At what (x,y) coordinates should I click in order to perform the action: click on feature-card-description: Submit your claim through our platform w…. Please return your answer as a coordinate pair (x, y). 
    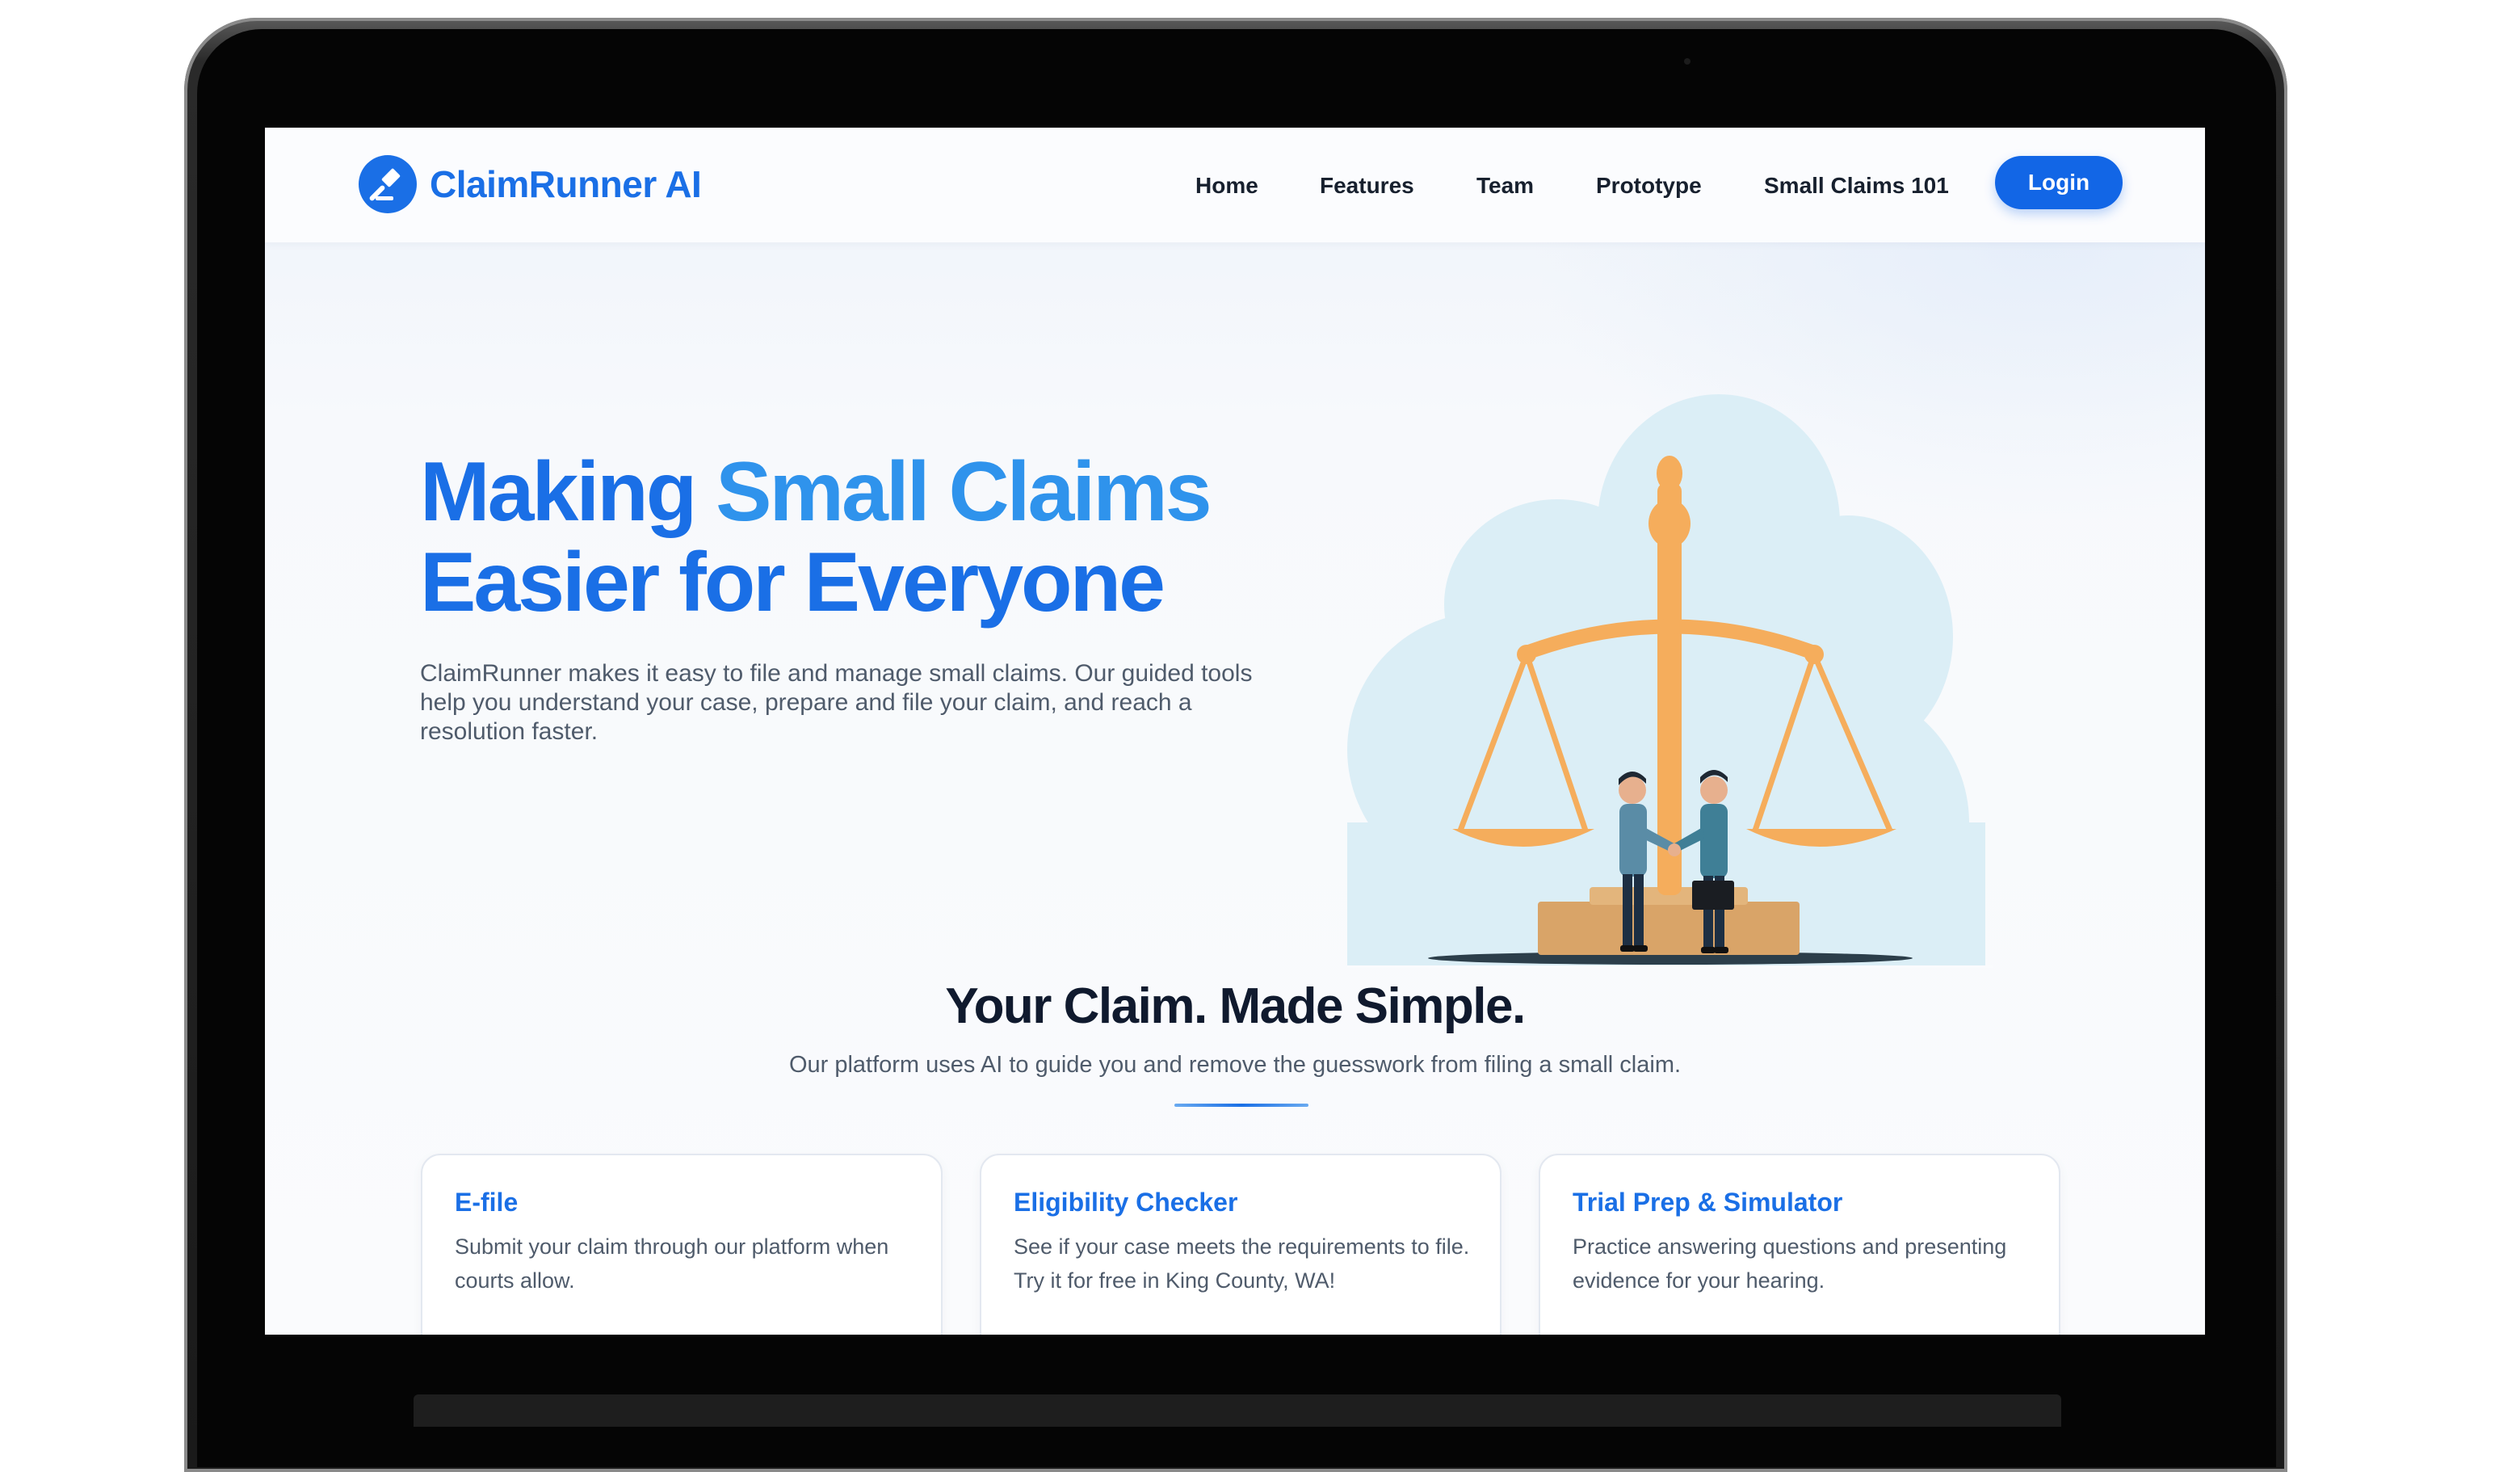
    Looking at the image, I should click on (672, 1264).